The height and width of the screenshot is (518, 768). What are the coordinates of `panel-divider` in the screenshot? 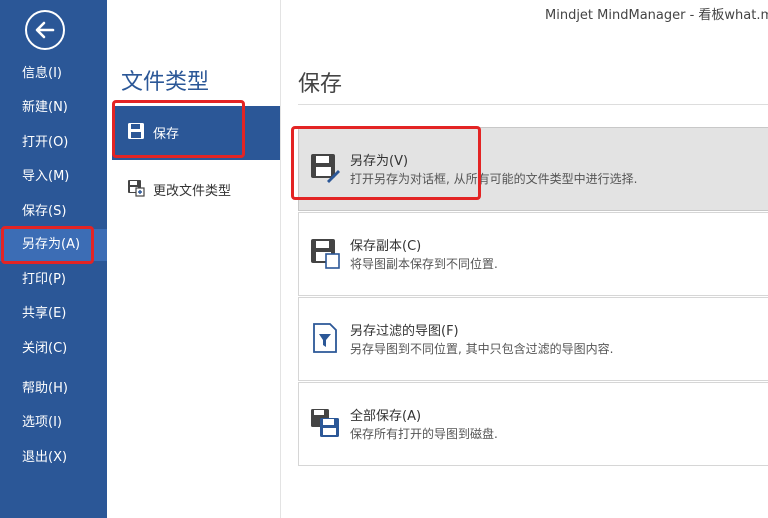 It's located at (533, 104).